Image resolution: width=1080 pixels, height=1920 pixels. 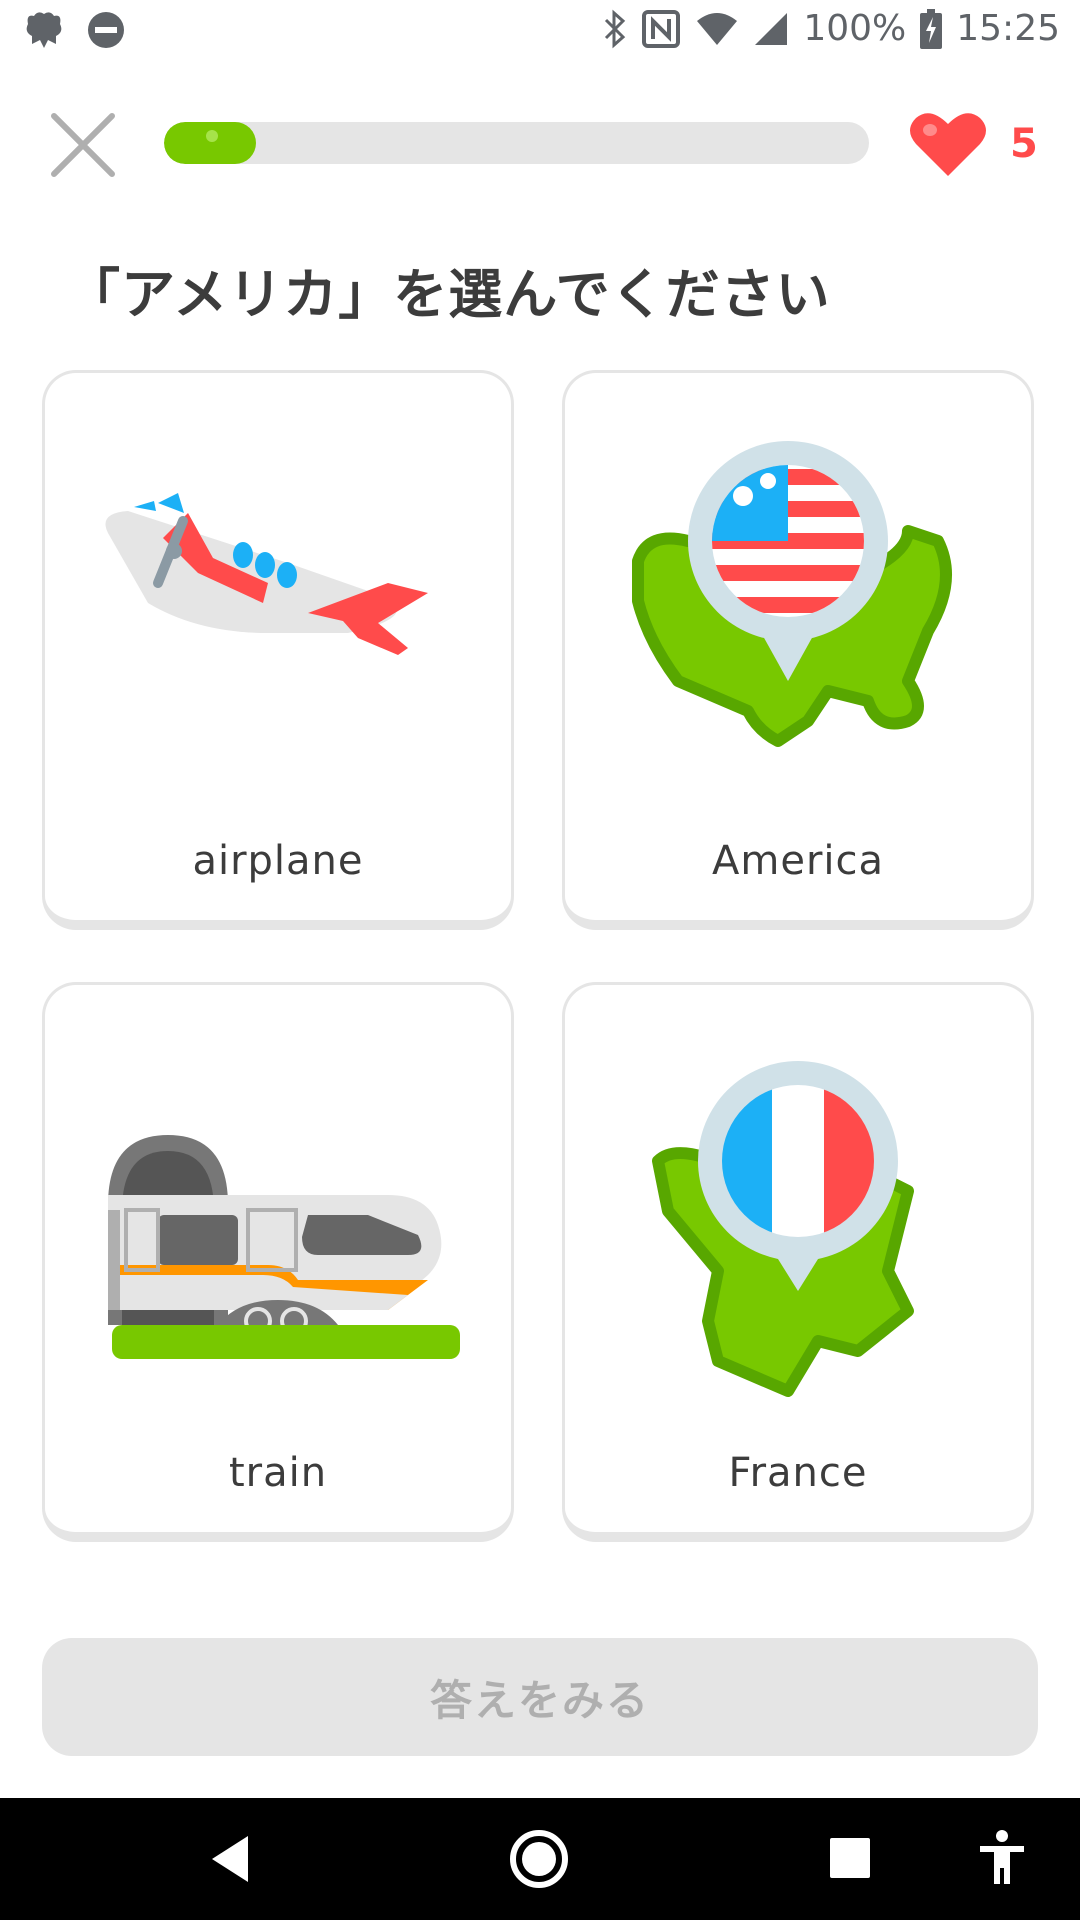 I want to click on home-button, so click(x=539, y=1861).